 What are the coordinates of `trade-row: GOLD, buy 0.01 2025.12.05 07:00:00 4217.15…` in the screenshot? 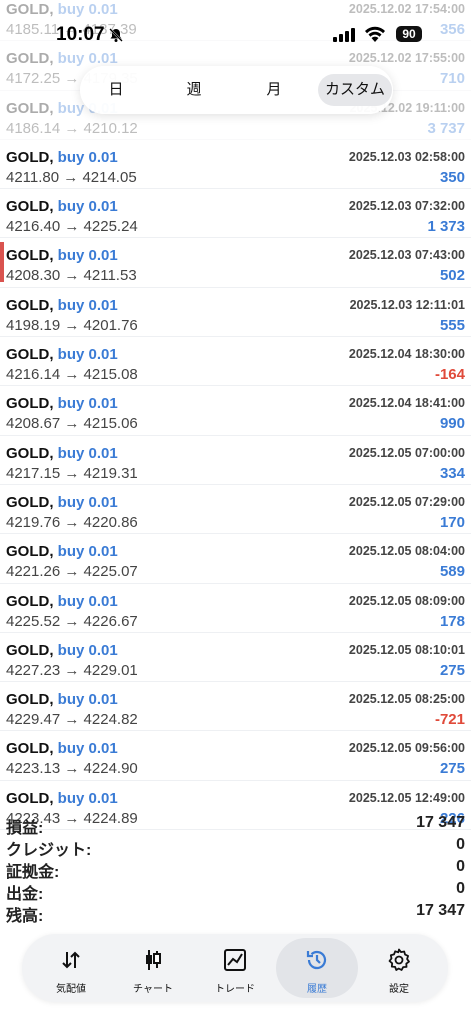 It's located at (235, 460).